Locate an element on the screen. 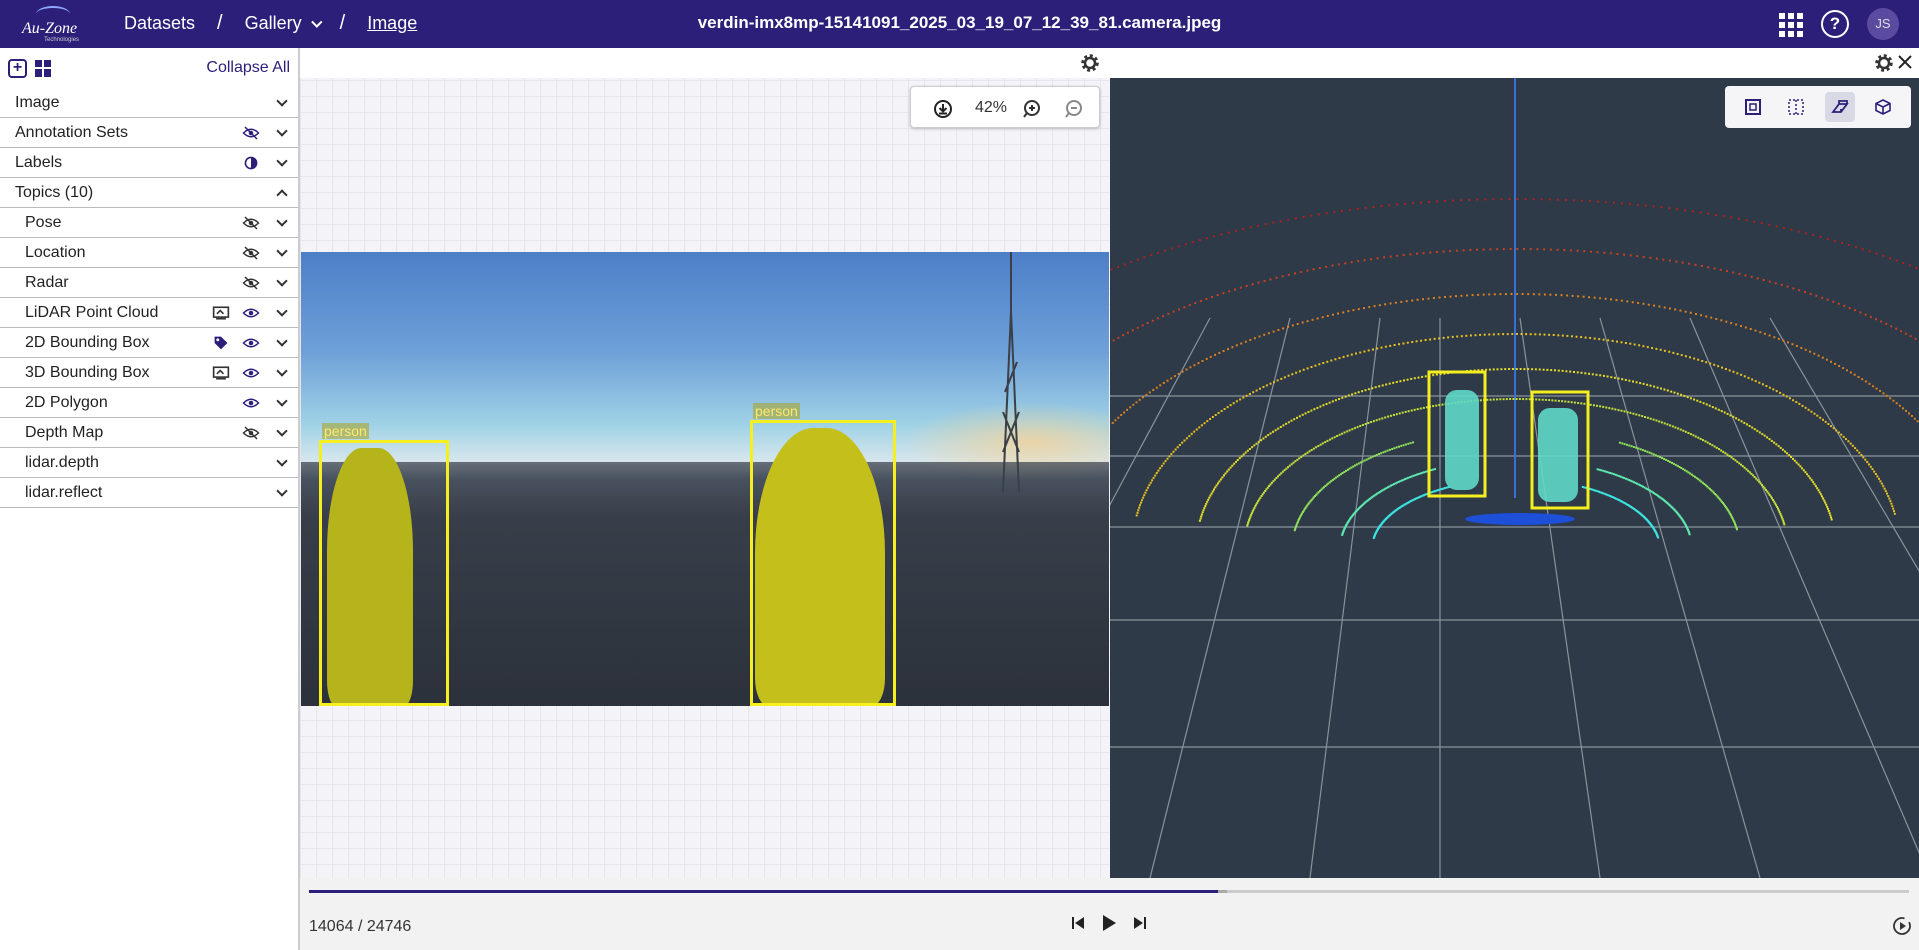 The width and height of the screenshot is (1919, 950). view-mode-toolbar is located at coordinates (1818, 107).